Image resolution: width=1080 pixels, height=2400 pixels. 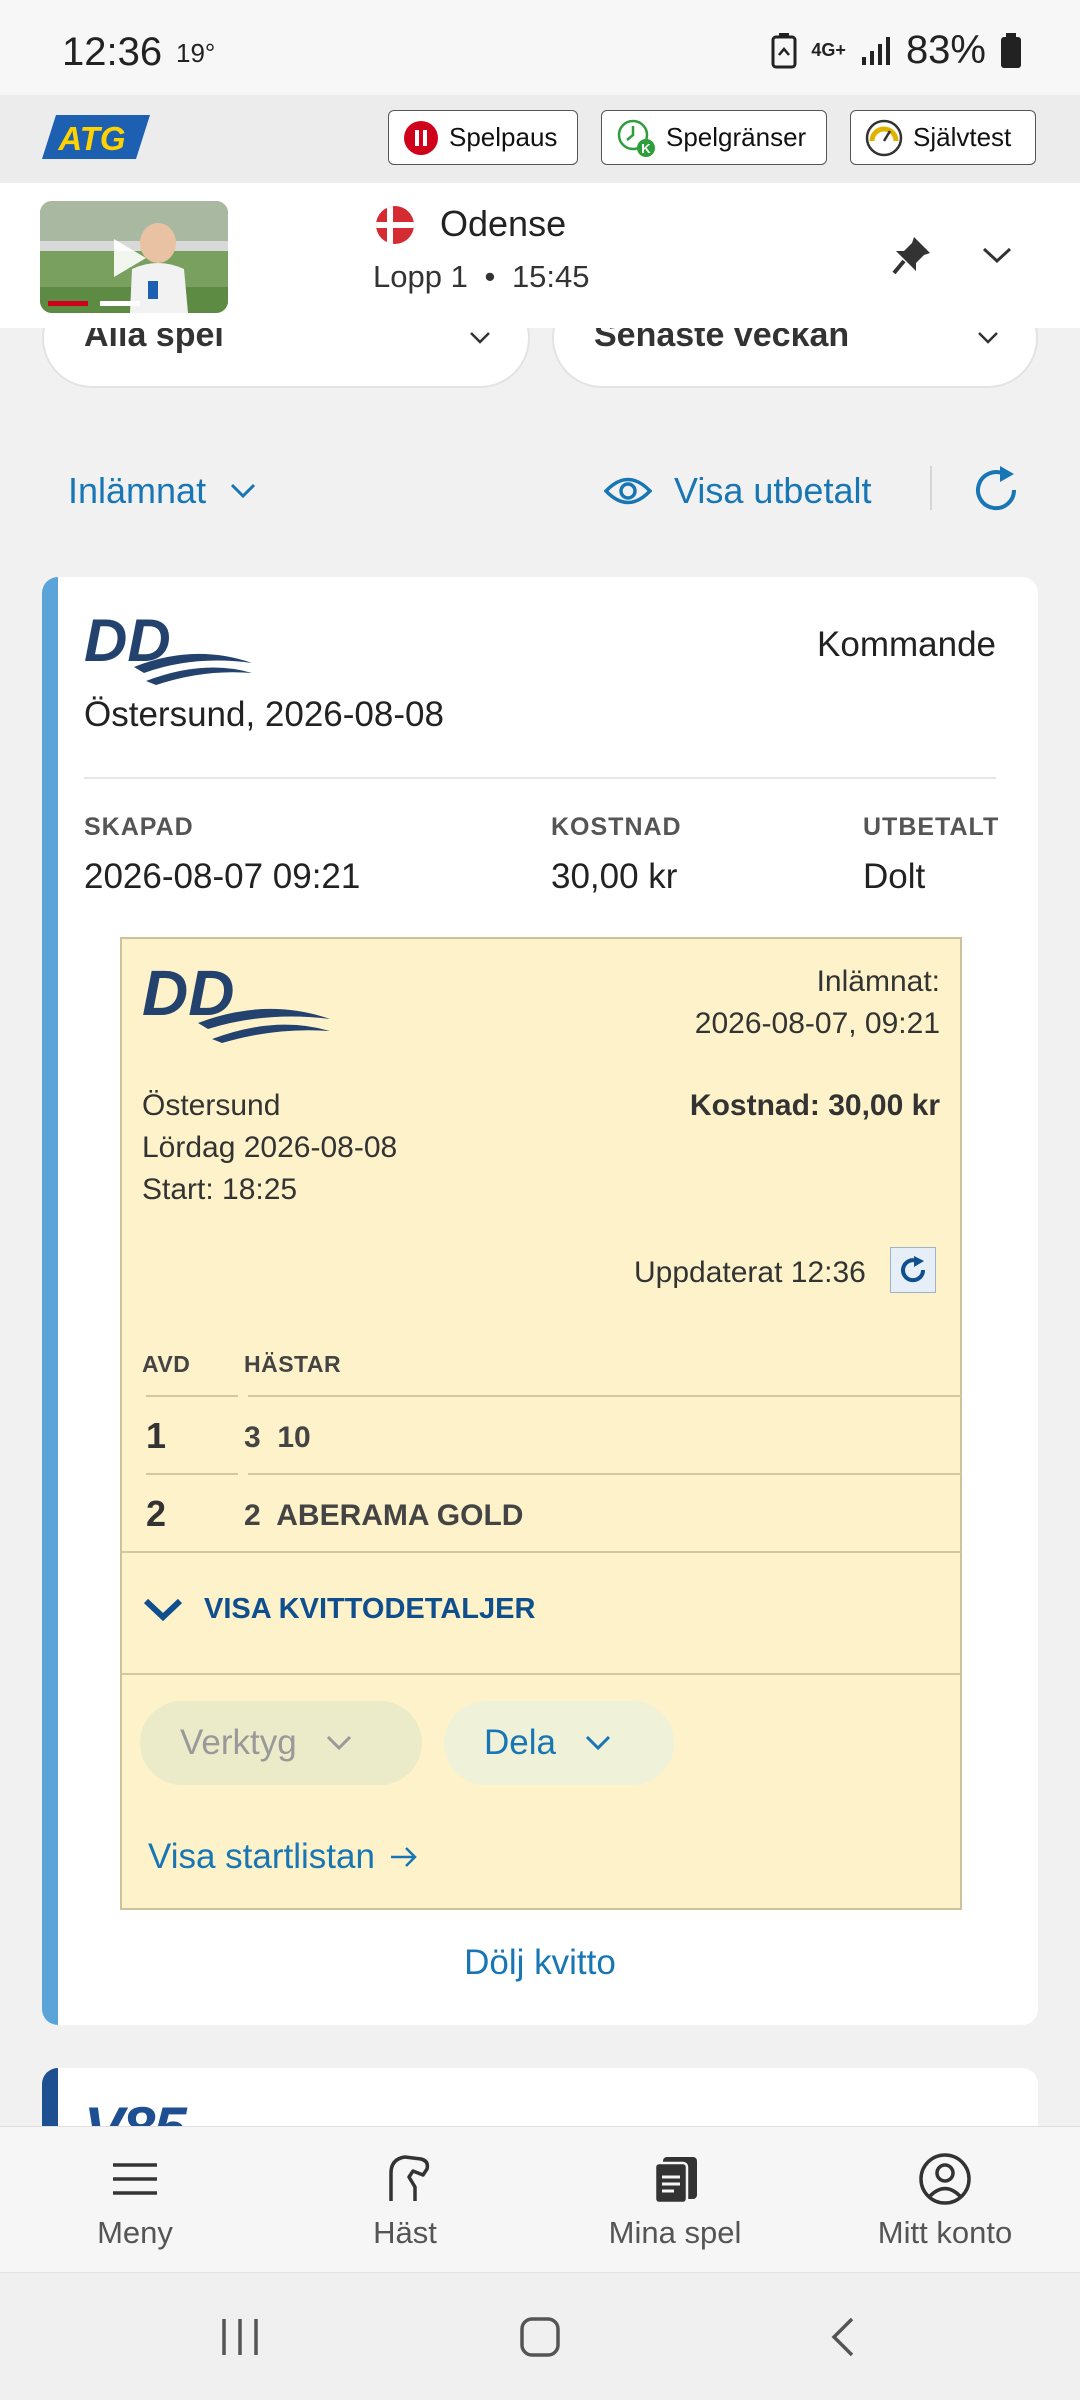 What do you see at coordinates (135, 2232) in the screenshot?
I see `nav-menu-label: Meny` at bounding box center [135, 2232].